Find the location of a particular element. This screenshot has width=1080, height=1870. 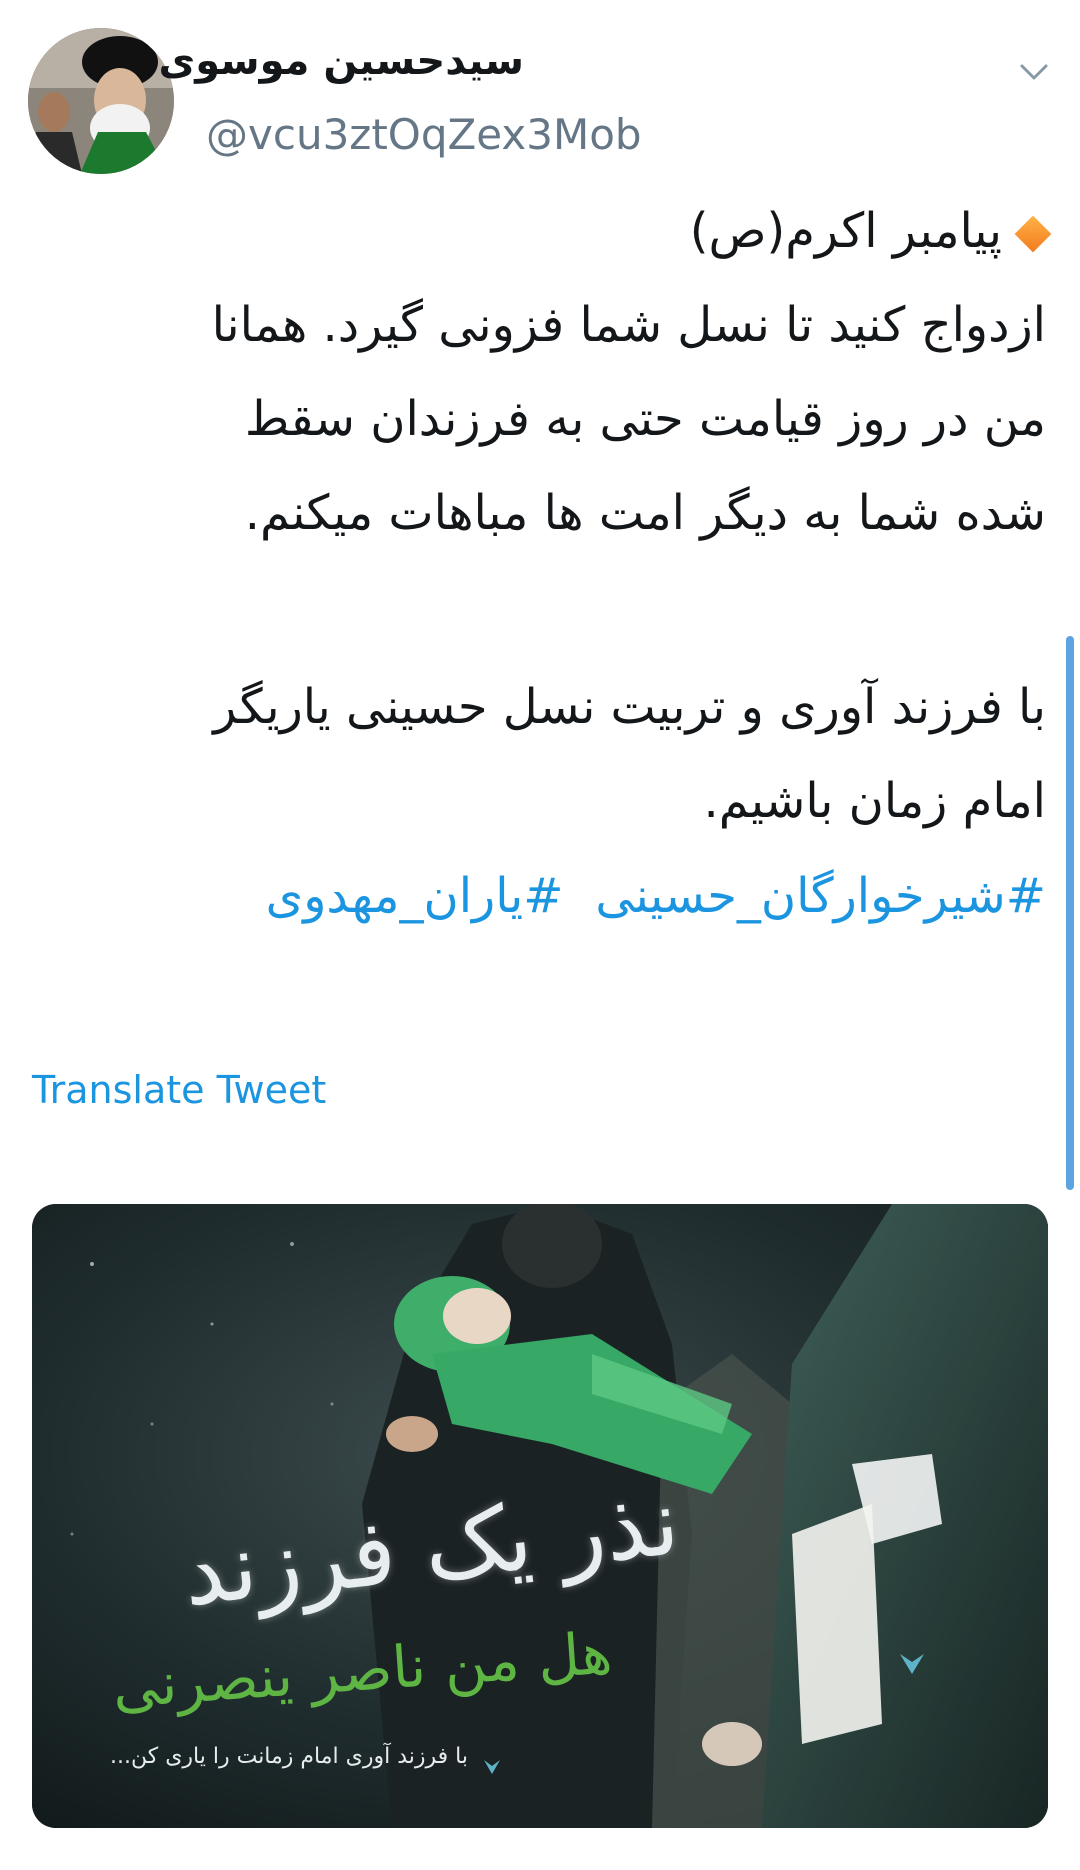

user-handle: @vcu3ztOqZex3Mob is located at coordinates (424, 134).